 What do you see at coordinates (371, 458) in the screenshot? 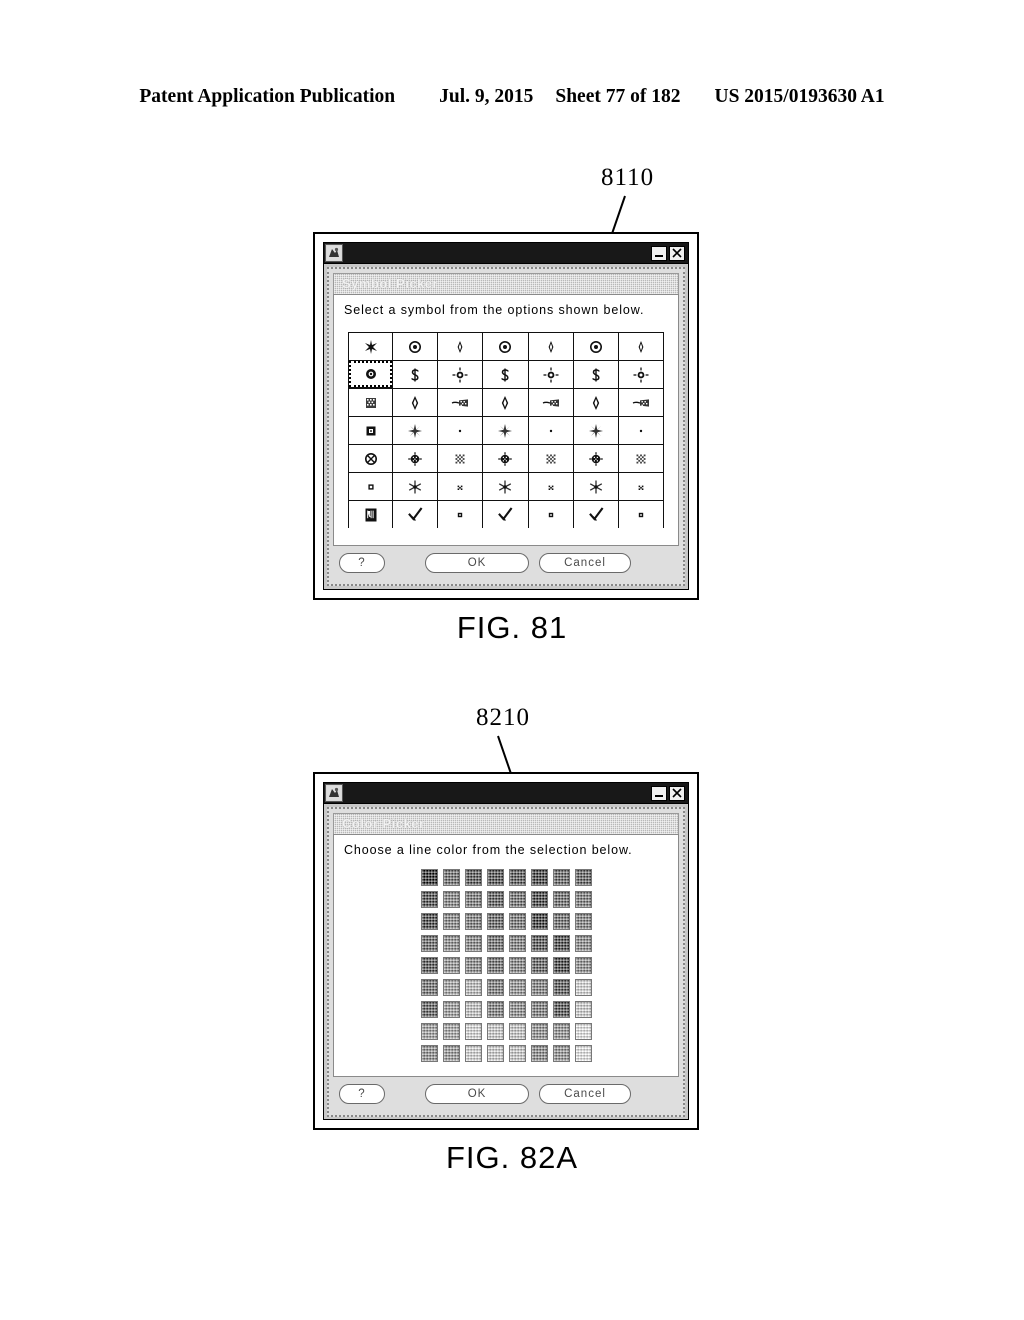
I see `symbol-cell-ring-cross` at bounding box center [371, 458].